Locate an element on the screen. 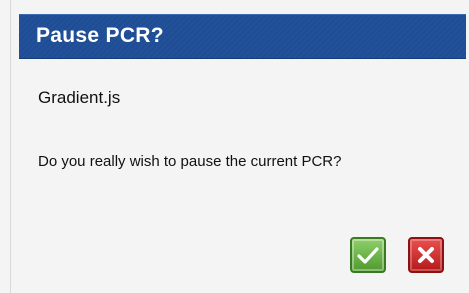  dialog-title: Pause PCR? is located at coordinates (100, 35).